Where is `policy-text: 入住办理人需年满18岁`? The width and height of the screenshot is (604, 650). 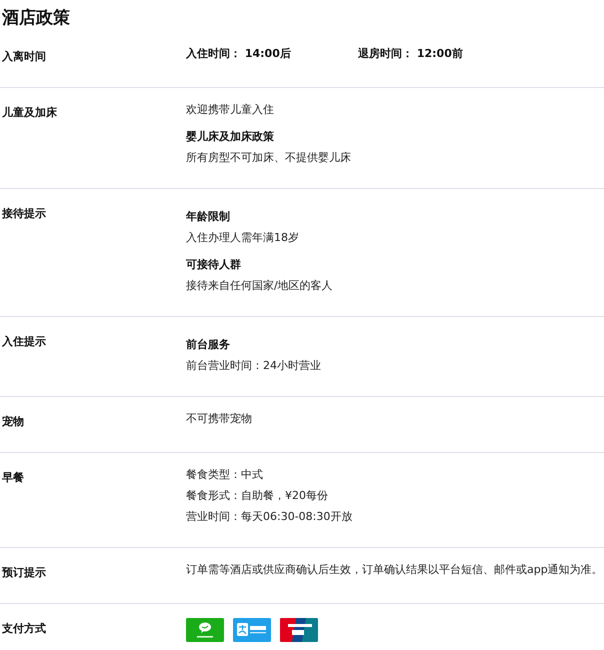 policy-text: 入住办理人需年满18岁 is located at coordinates (242, 237).